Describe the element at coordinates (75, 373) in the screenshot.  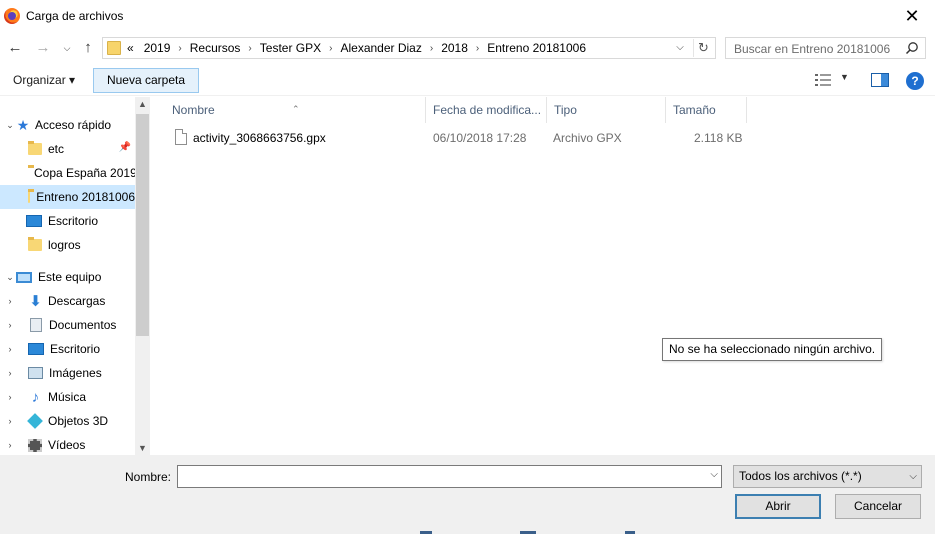
I see `nav-label: Imágenes` at that location.